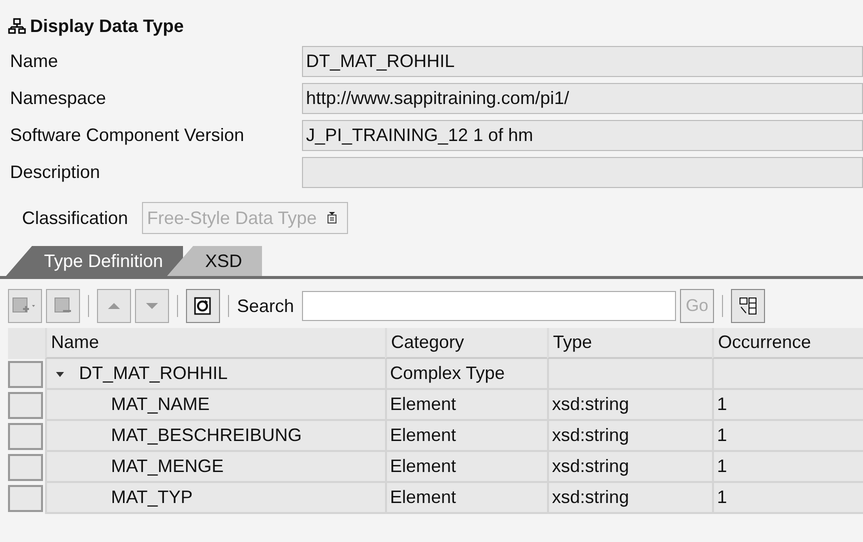 This screenshot has width=863, height=542. What do you see at coordinates (582, 98) in the screenshot?
I see `input-field: http://www.sappitraining.com/pi1/` at bounding box center [582, 98].